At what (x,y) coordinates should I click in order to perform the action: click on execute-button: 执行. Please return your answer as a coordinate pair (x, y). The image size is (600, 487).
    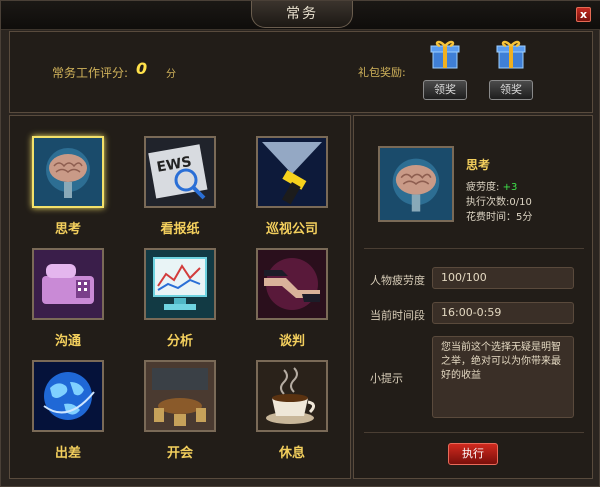
    Looking at the image, I should click on (473, 454).